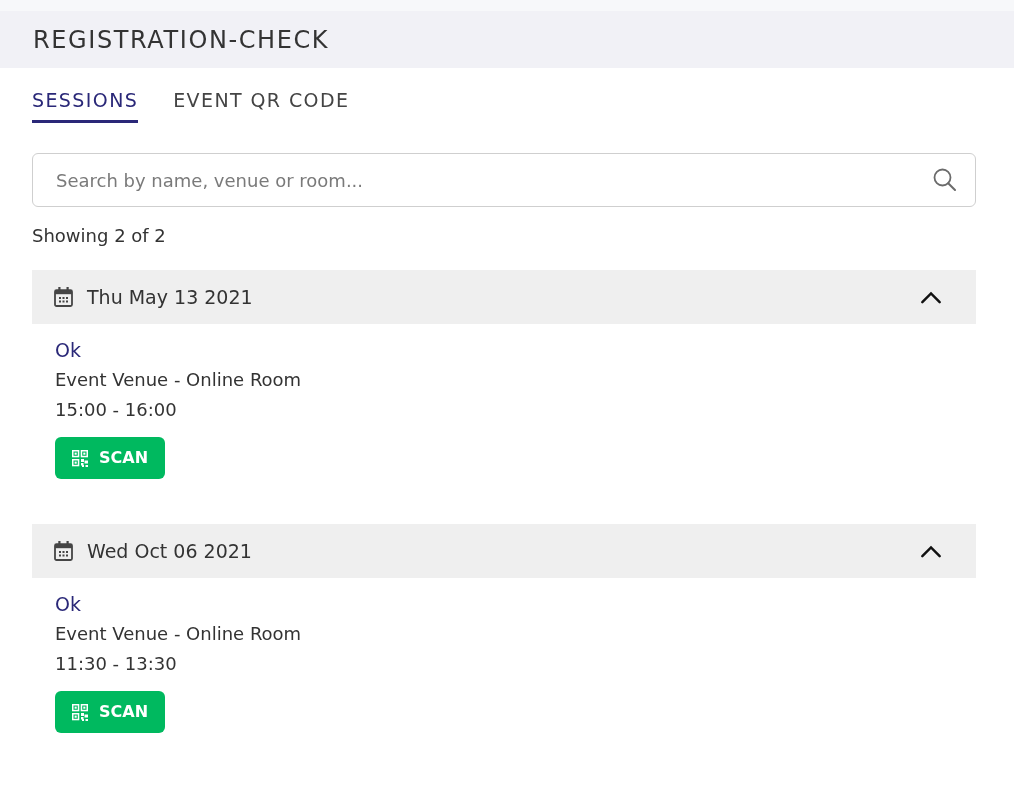  Describe the element at coordinates (181, 39) in the screenshot. I see `app-title: REGISTRATION-CHECK` at that location.